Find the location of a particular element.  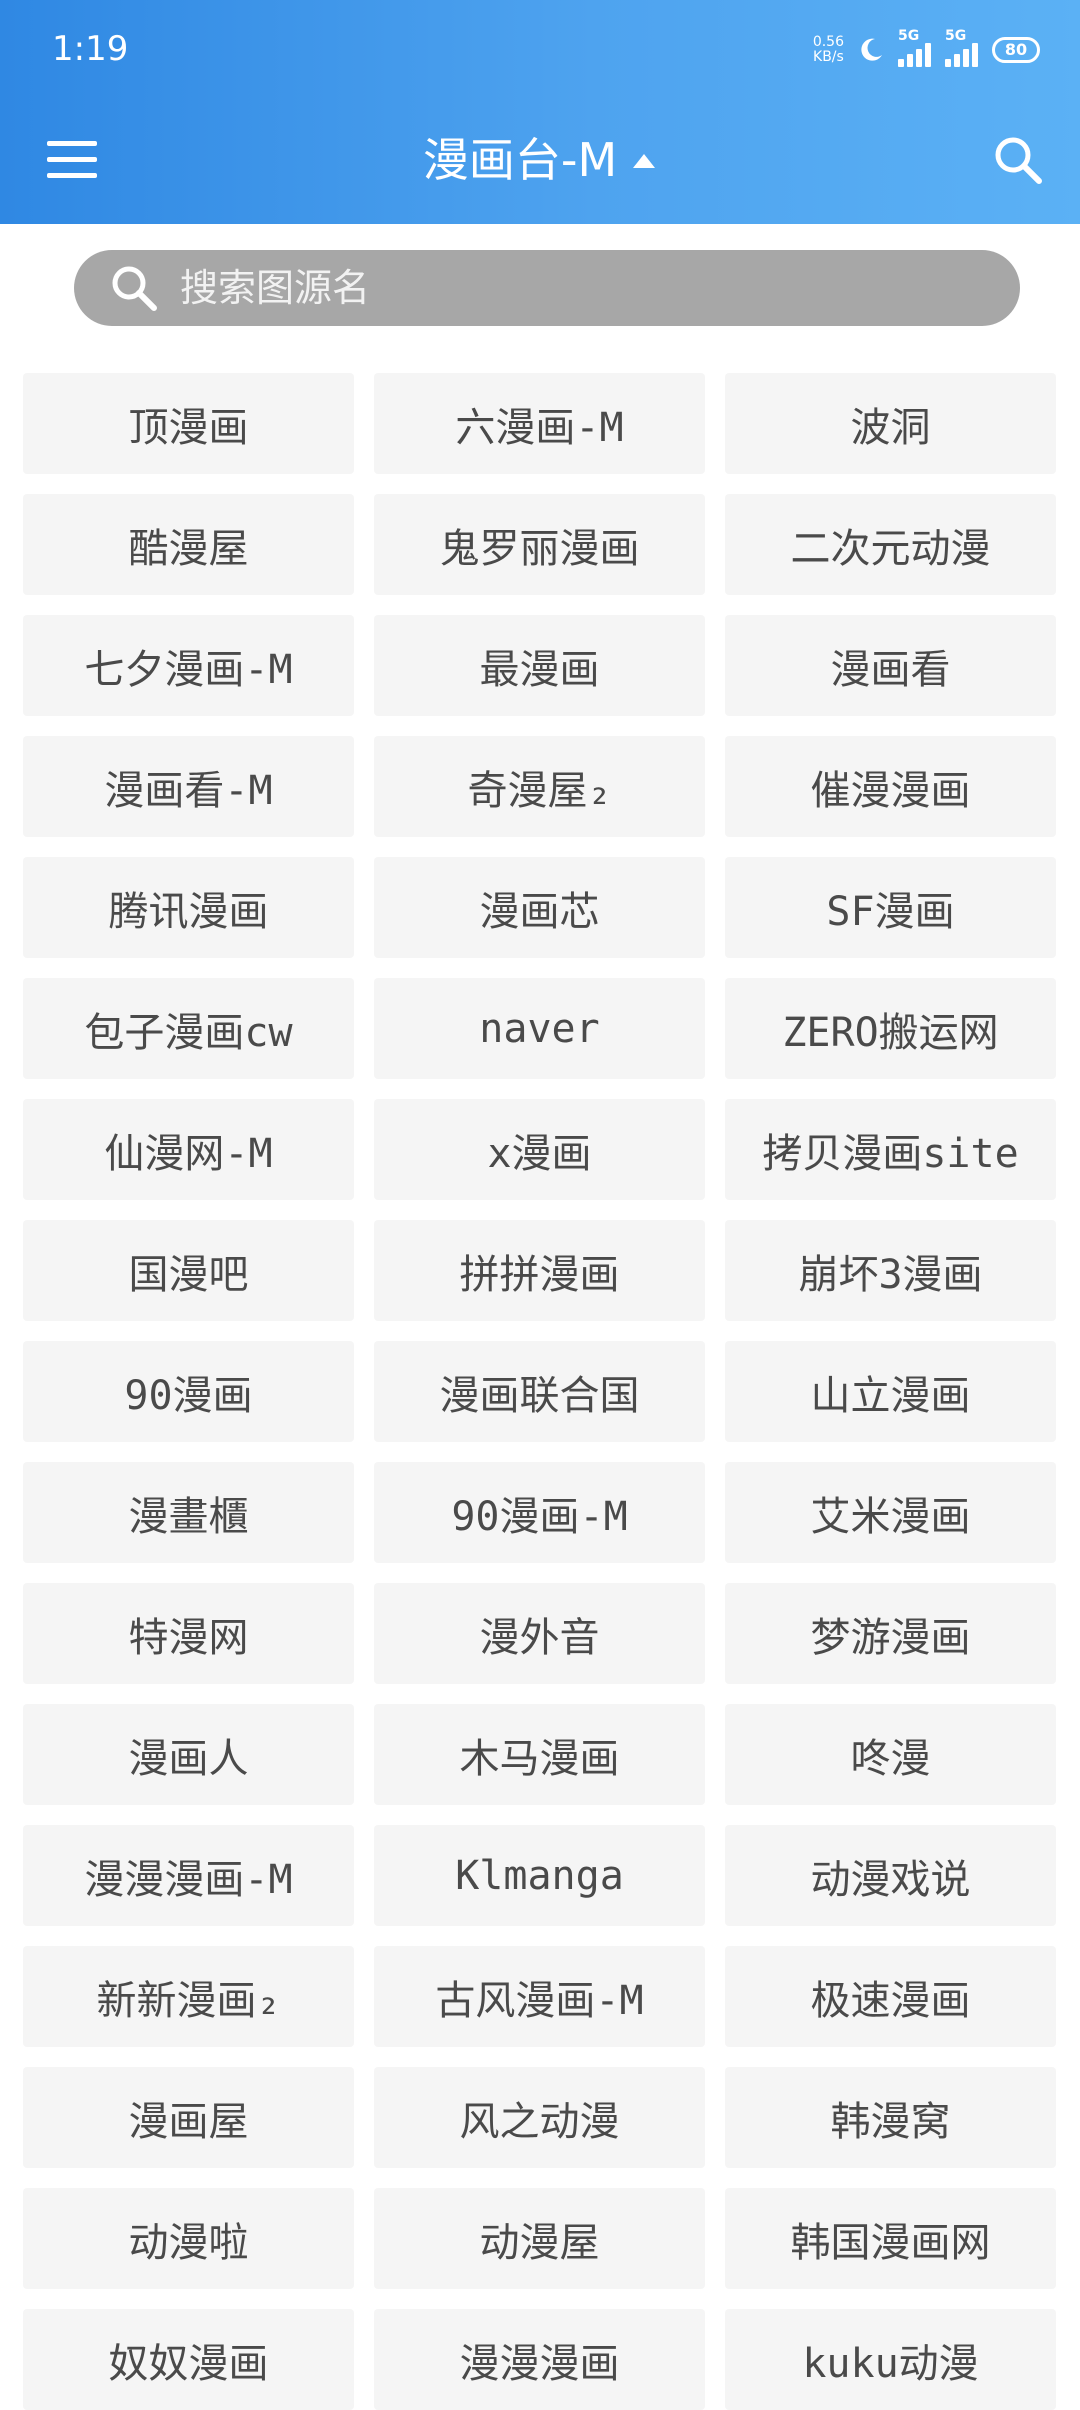

source-tile: 漫漫漫画 is located at coordinates (539, 2359).